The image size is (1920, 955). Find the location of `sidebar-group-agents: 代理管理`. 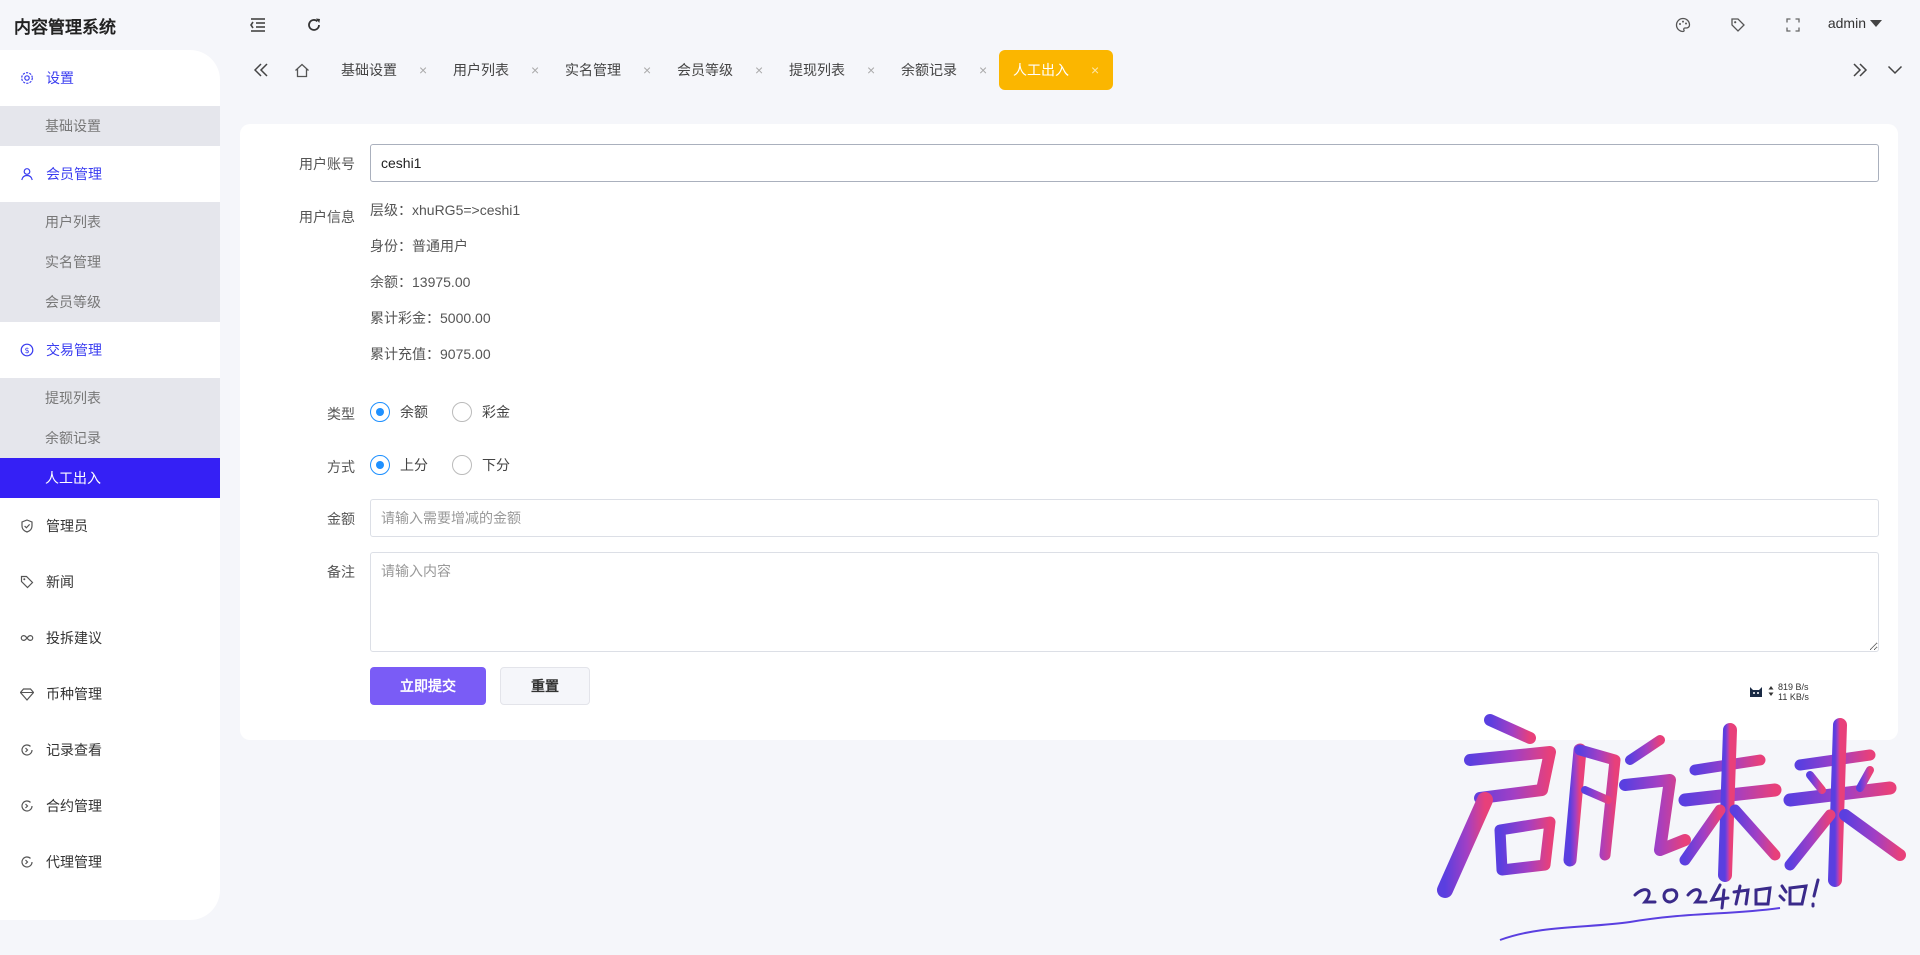

sidebar-group-agents: 代理管理 is located at coordinates (110, 862).